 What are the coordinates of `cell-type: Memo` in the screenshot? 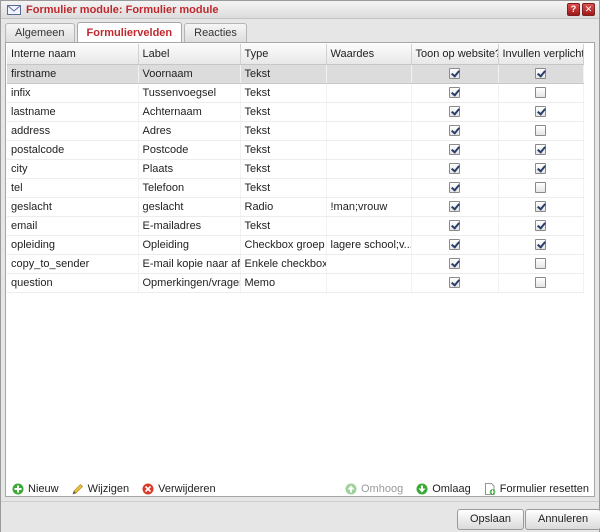 It's located at (283, 283).